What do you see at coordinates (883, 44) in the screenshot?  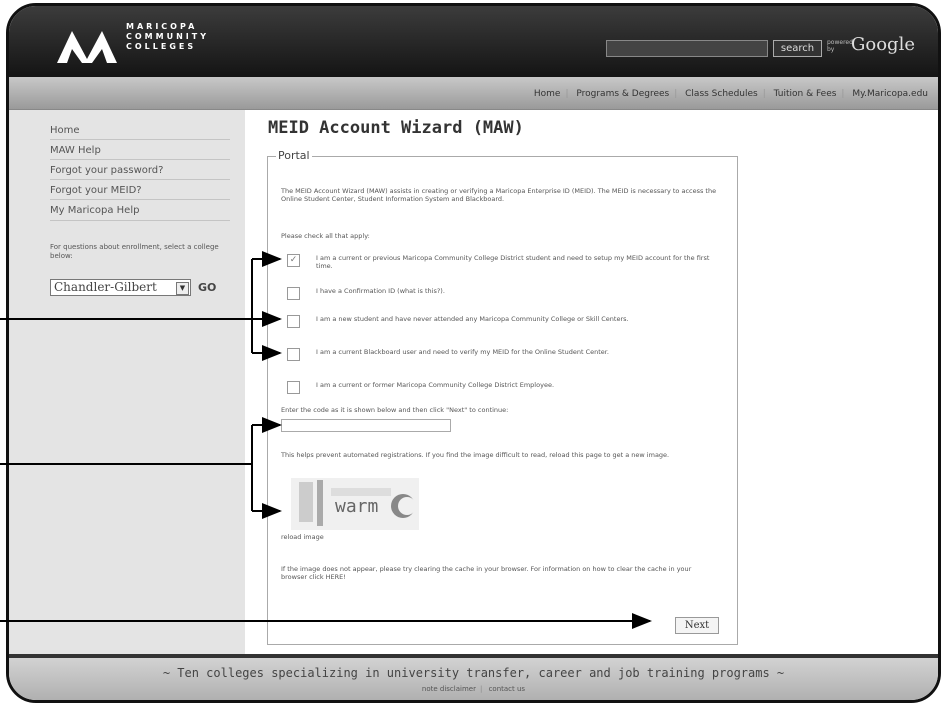 I see `google-logo: Google` at bounding box center [883, 44].